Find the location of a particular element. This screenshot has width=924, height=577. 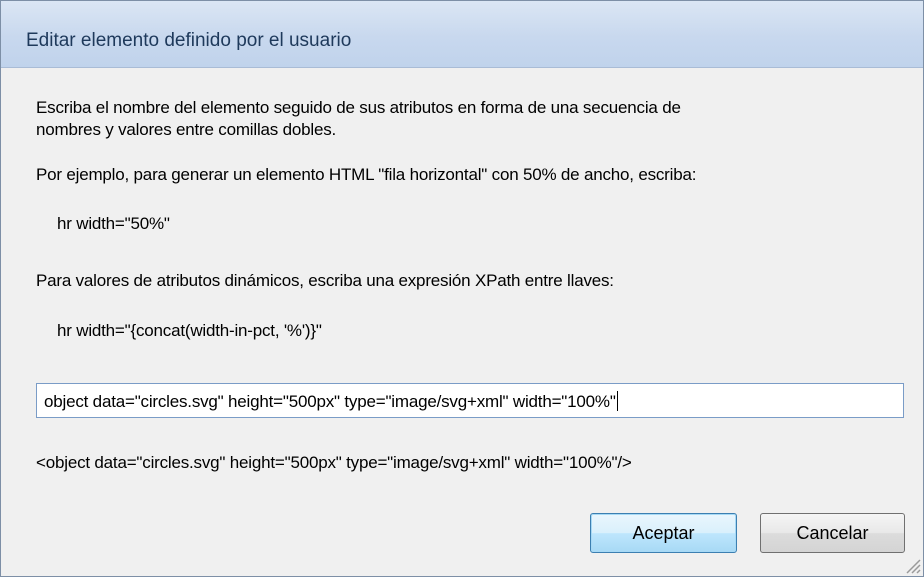

instructions-line-2: nombres y valores entre comillas dobles. is located at coordinates (186, 129).